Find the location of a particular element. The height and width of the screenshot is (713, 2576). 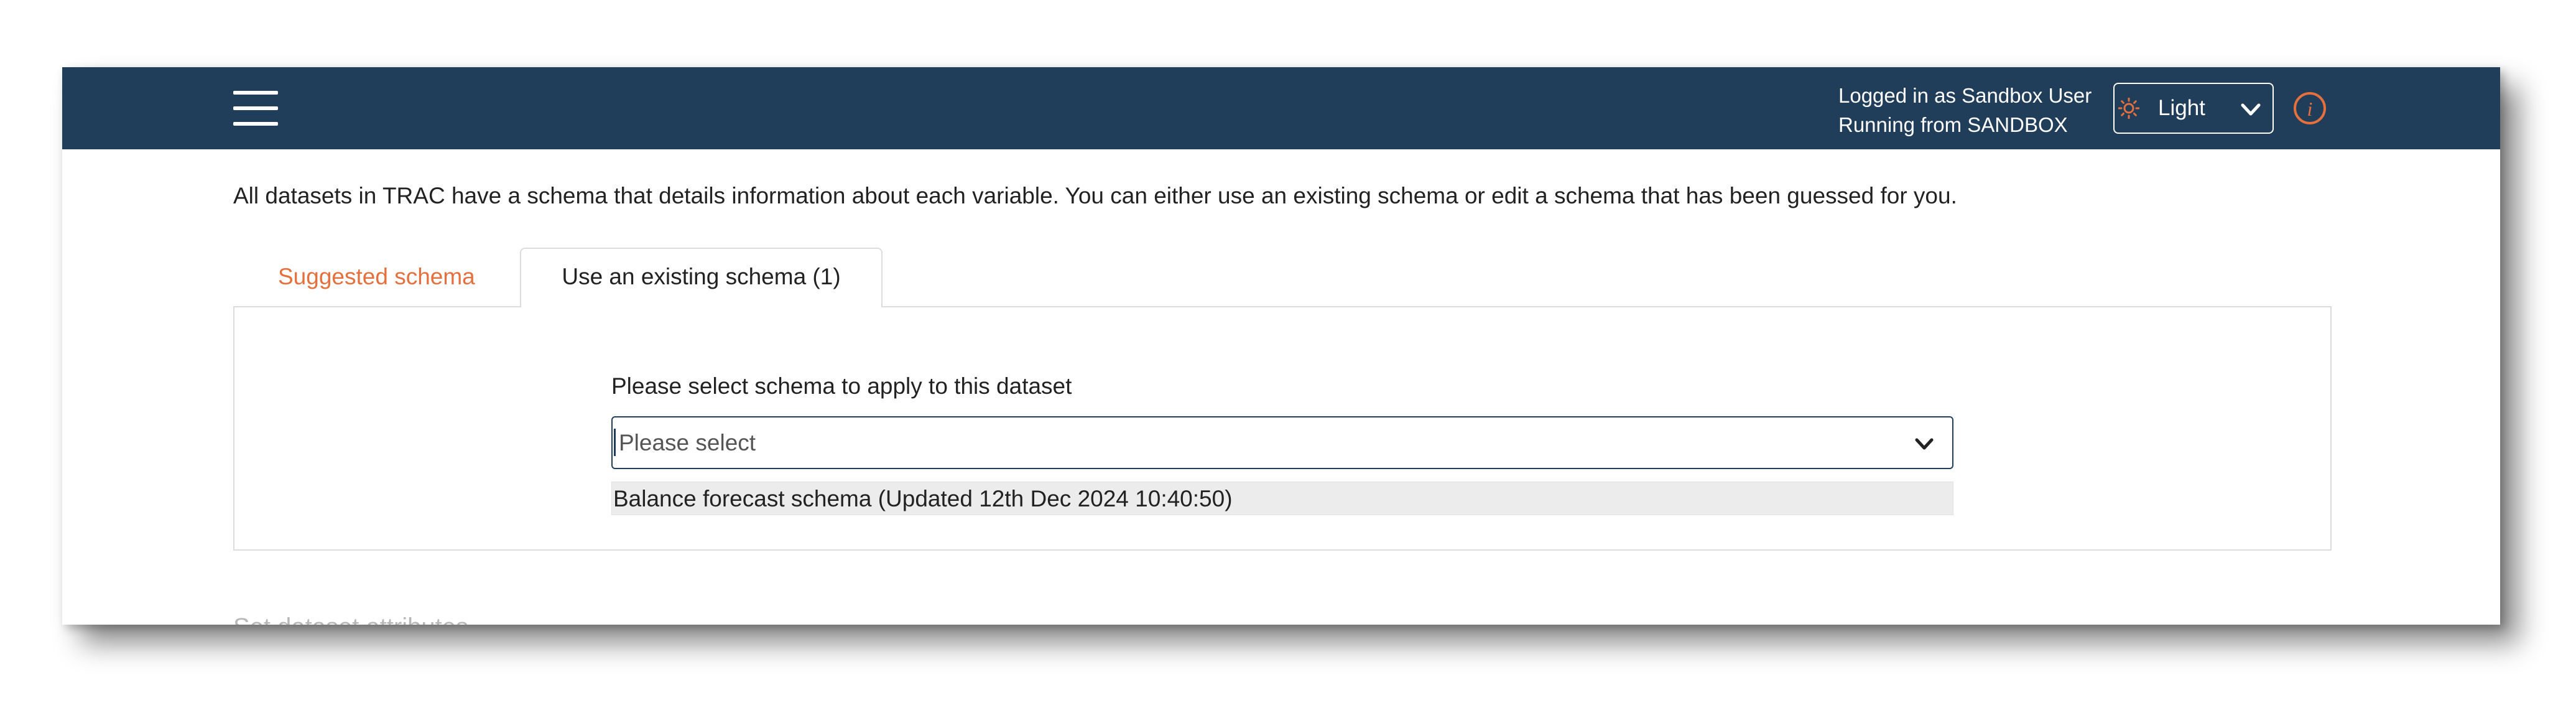

logged-in-text: Logged in as Sandbox User is located at coordinates (1965, 96).